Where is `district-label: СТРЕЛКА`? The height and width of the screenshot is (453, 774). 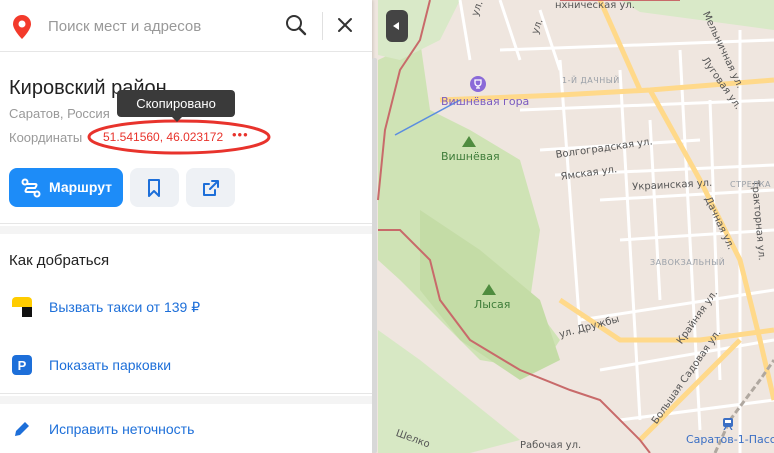 district-label: СТРЕЛКА is located at coordinates (751, 184).